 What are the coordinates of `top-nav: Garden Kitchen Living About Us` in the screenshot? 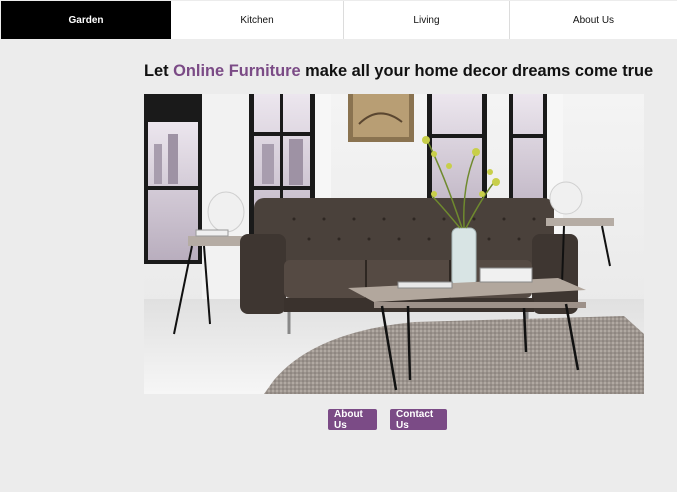 It's located at (339, 20).